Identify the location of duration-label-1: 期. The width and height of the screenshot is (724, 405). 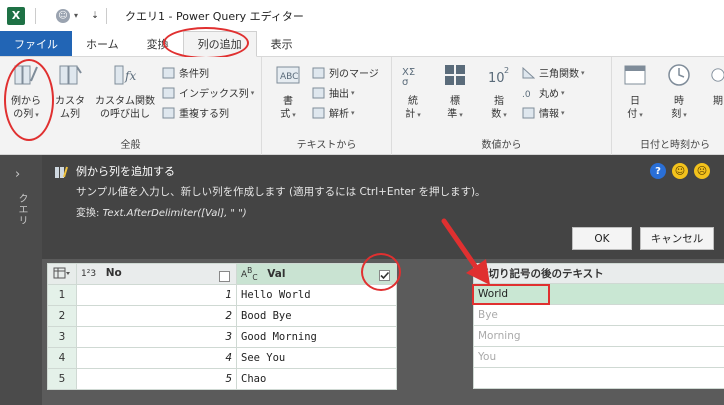
(718, 101).